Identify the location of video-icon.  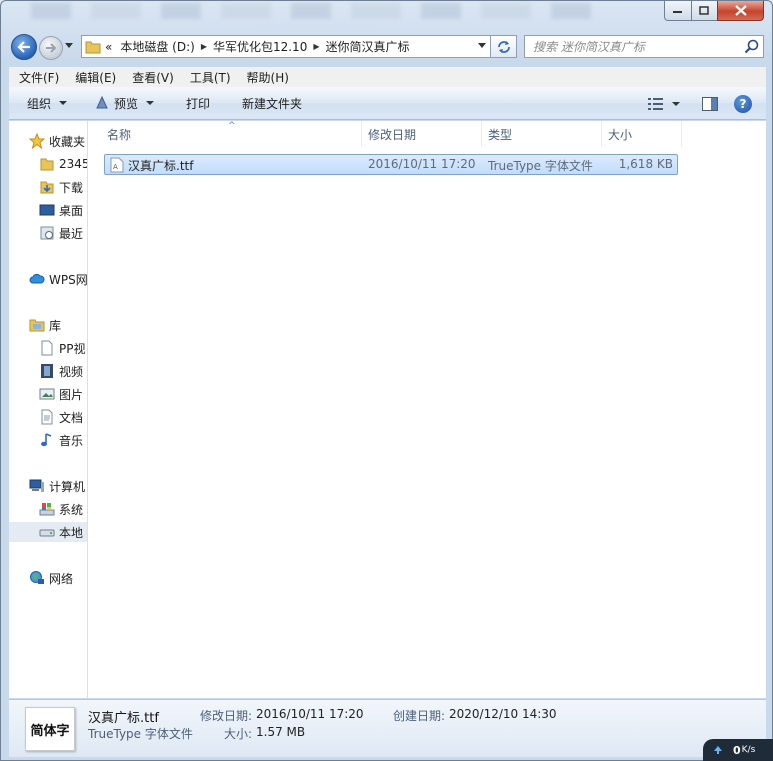
(47, 371).